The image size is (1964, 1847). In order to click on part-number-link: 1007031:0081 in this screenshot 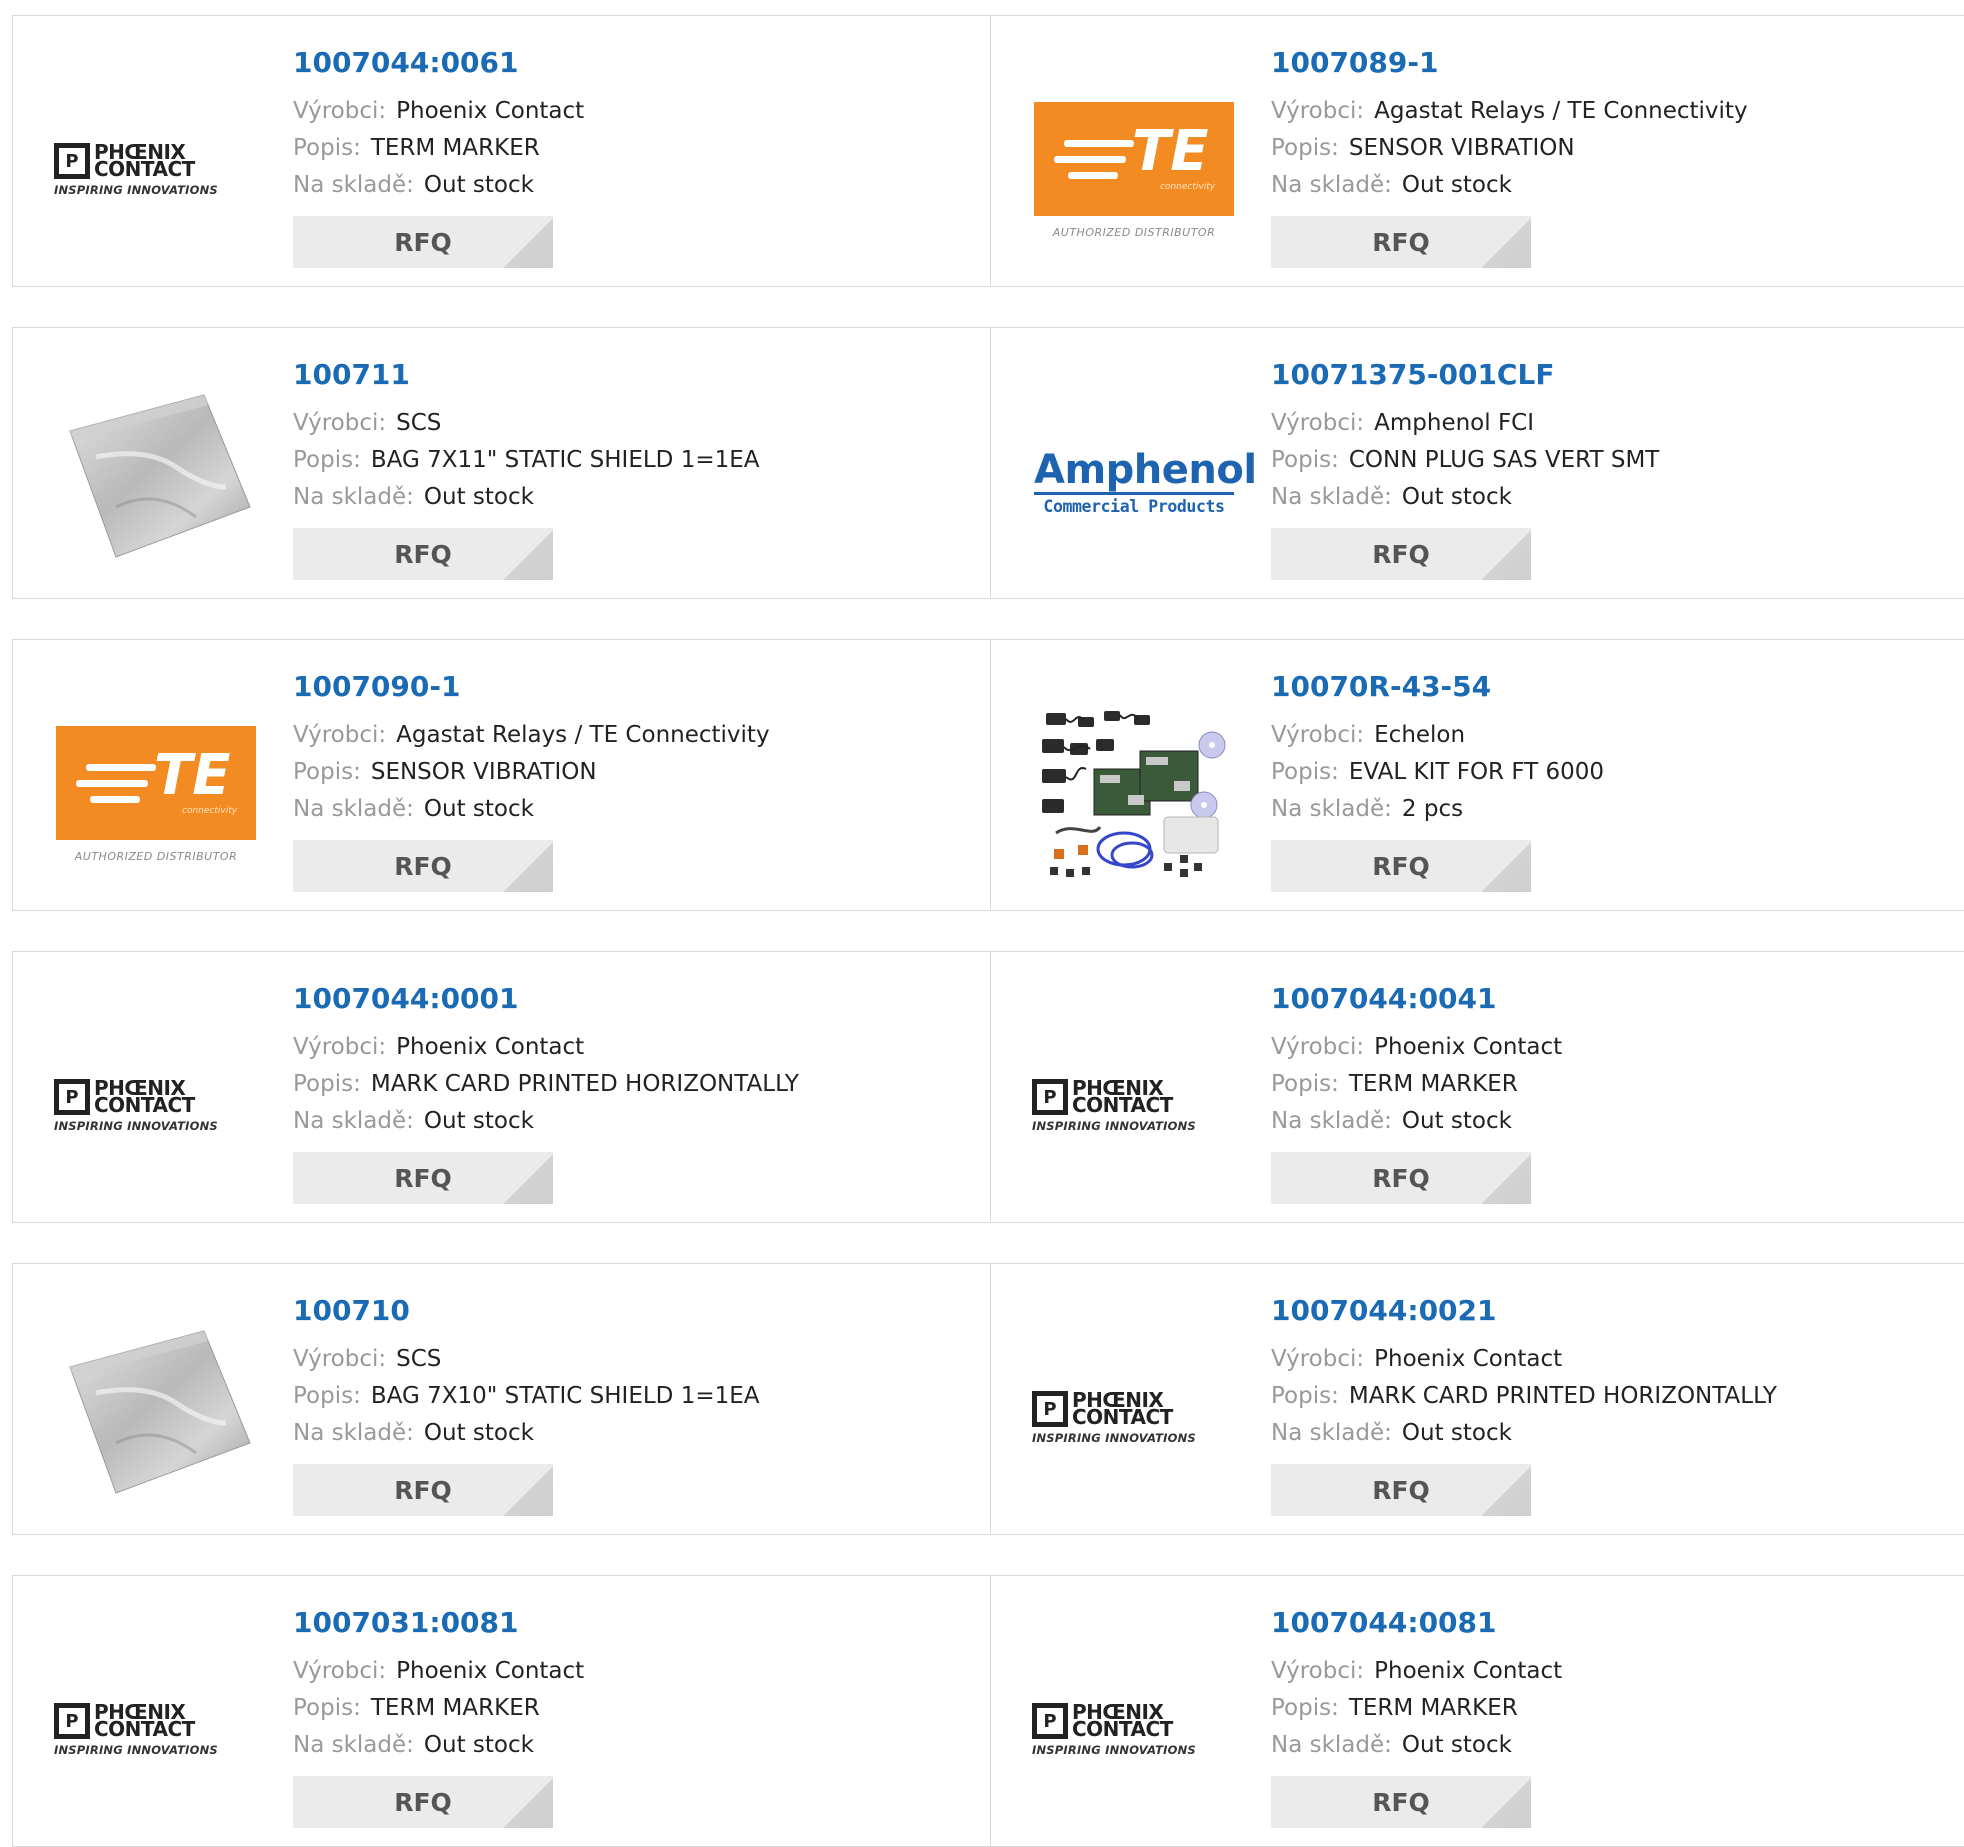, I will do `click(406, 1622)`.